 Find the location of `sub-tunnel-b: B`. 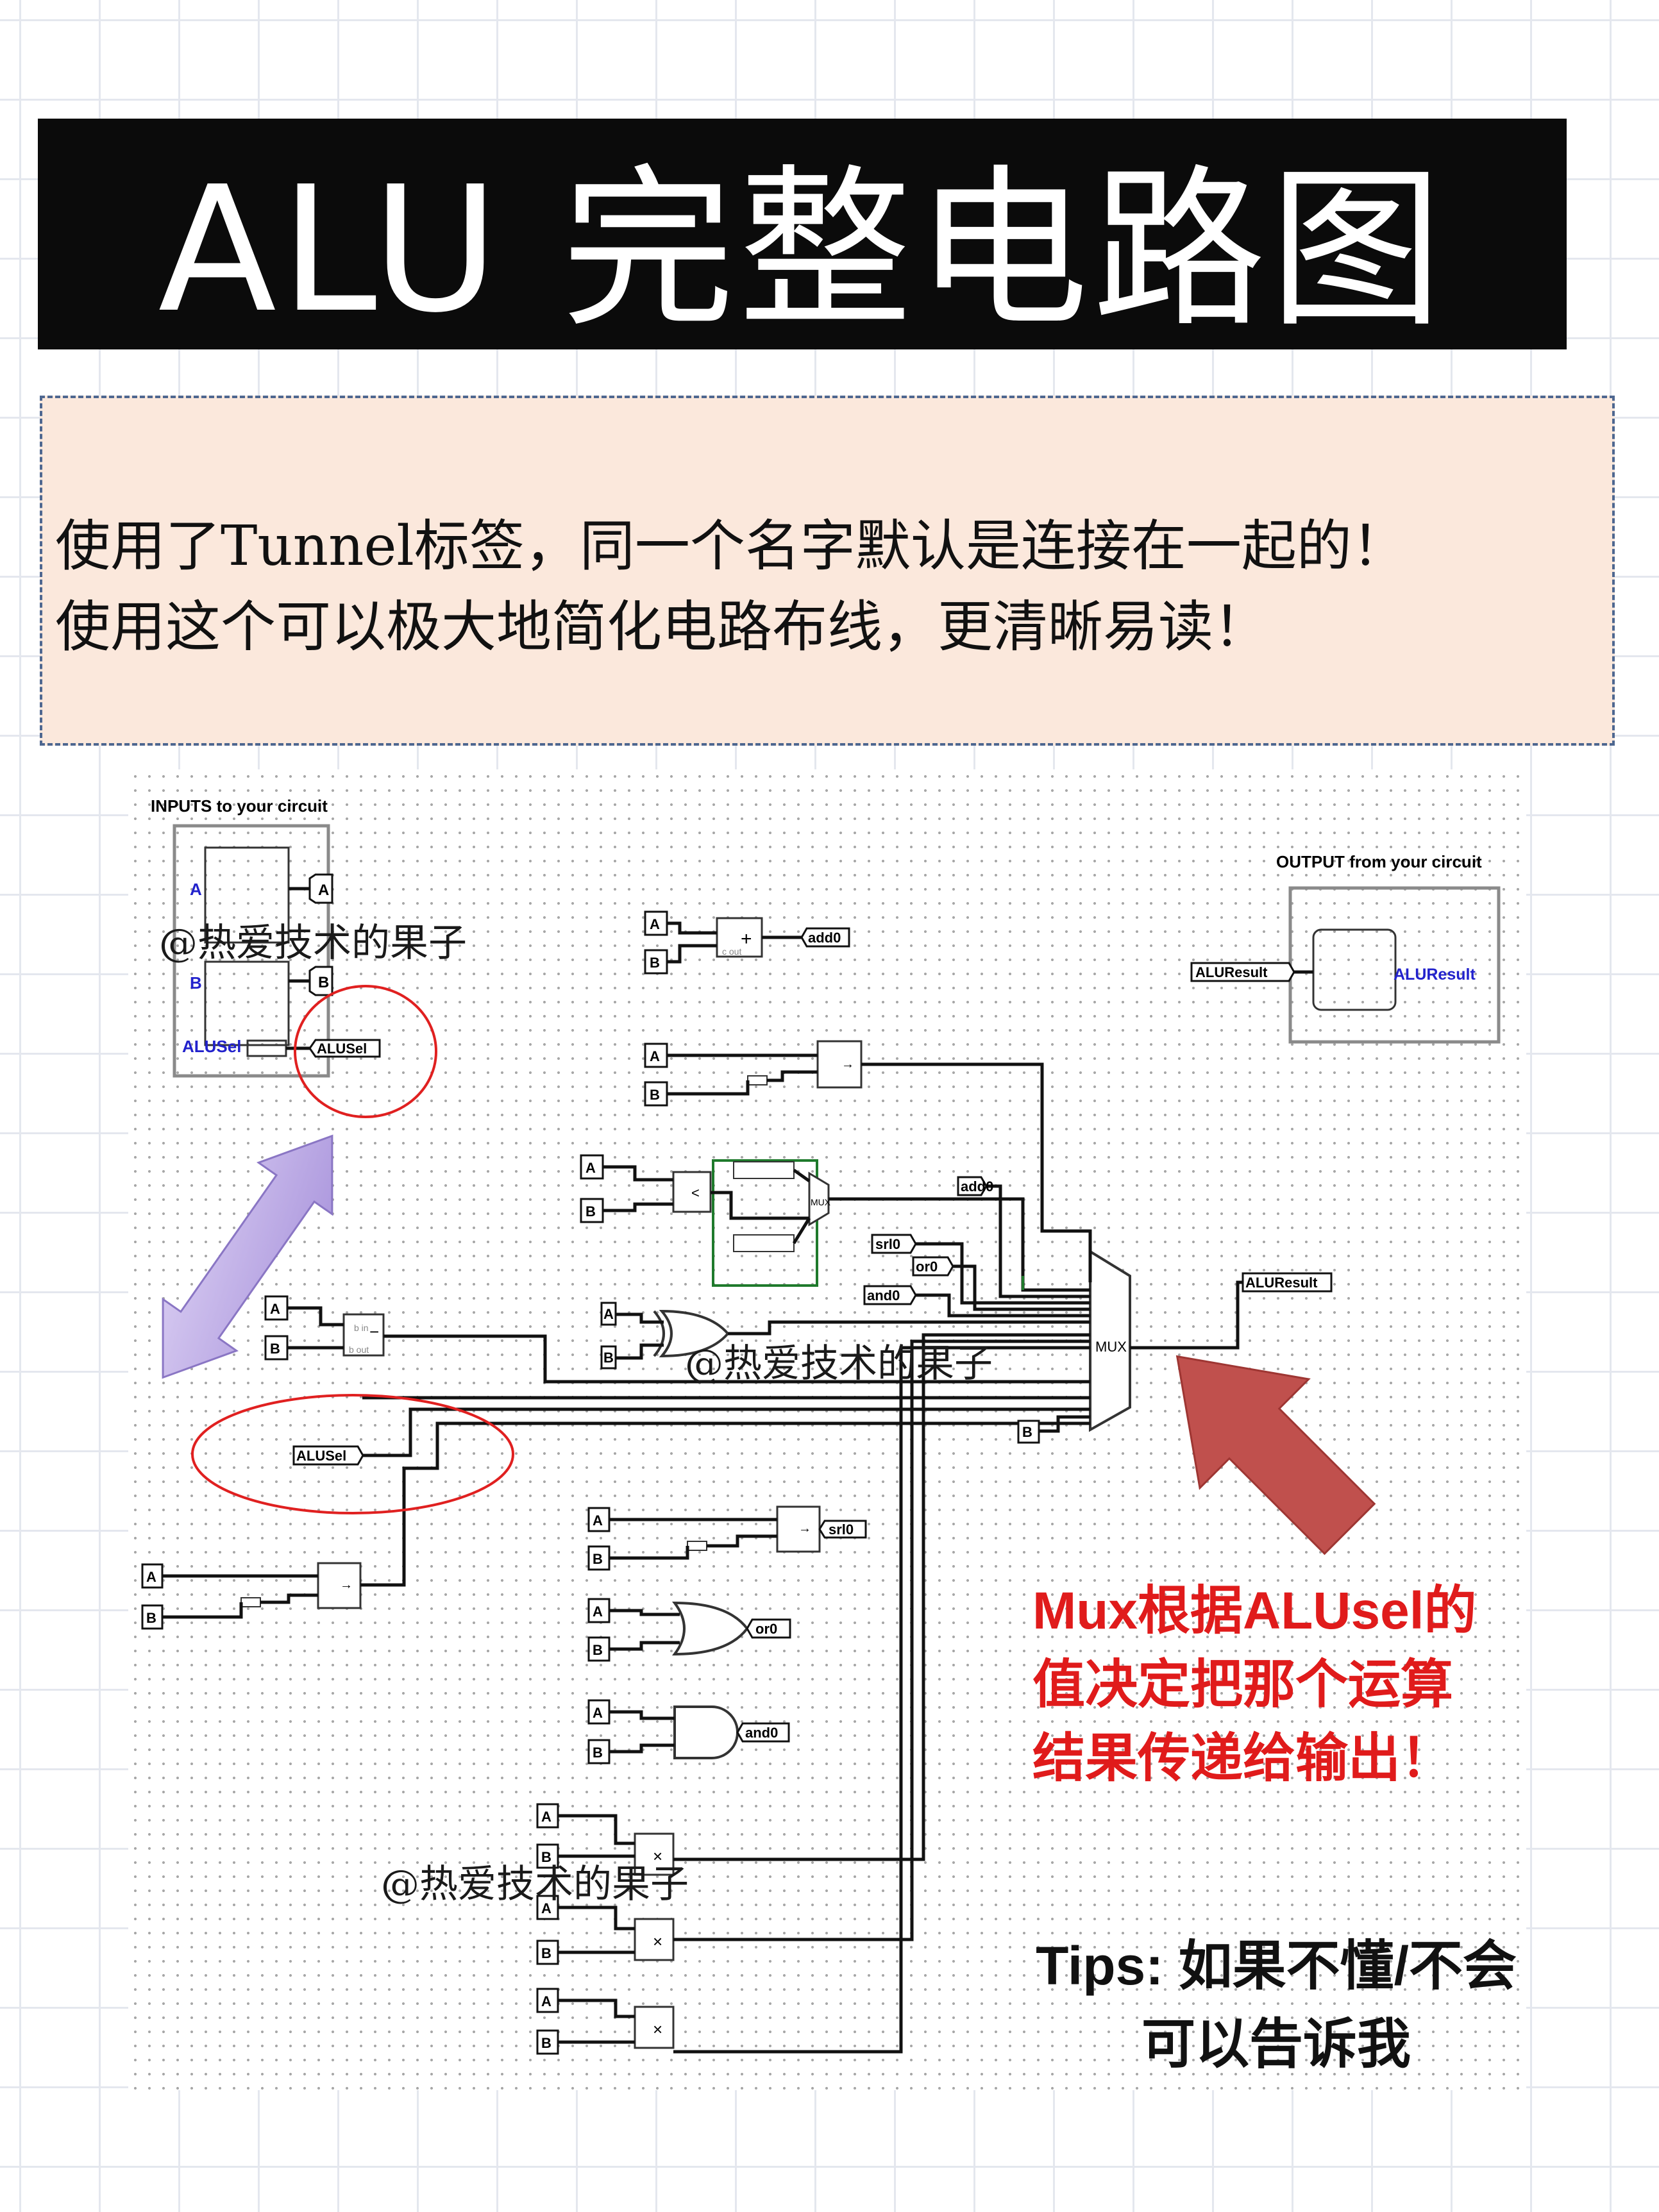

sub-tunnel-b: B is located at coordinates (276, 1348).